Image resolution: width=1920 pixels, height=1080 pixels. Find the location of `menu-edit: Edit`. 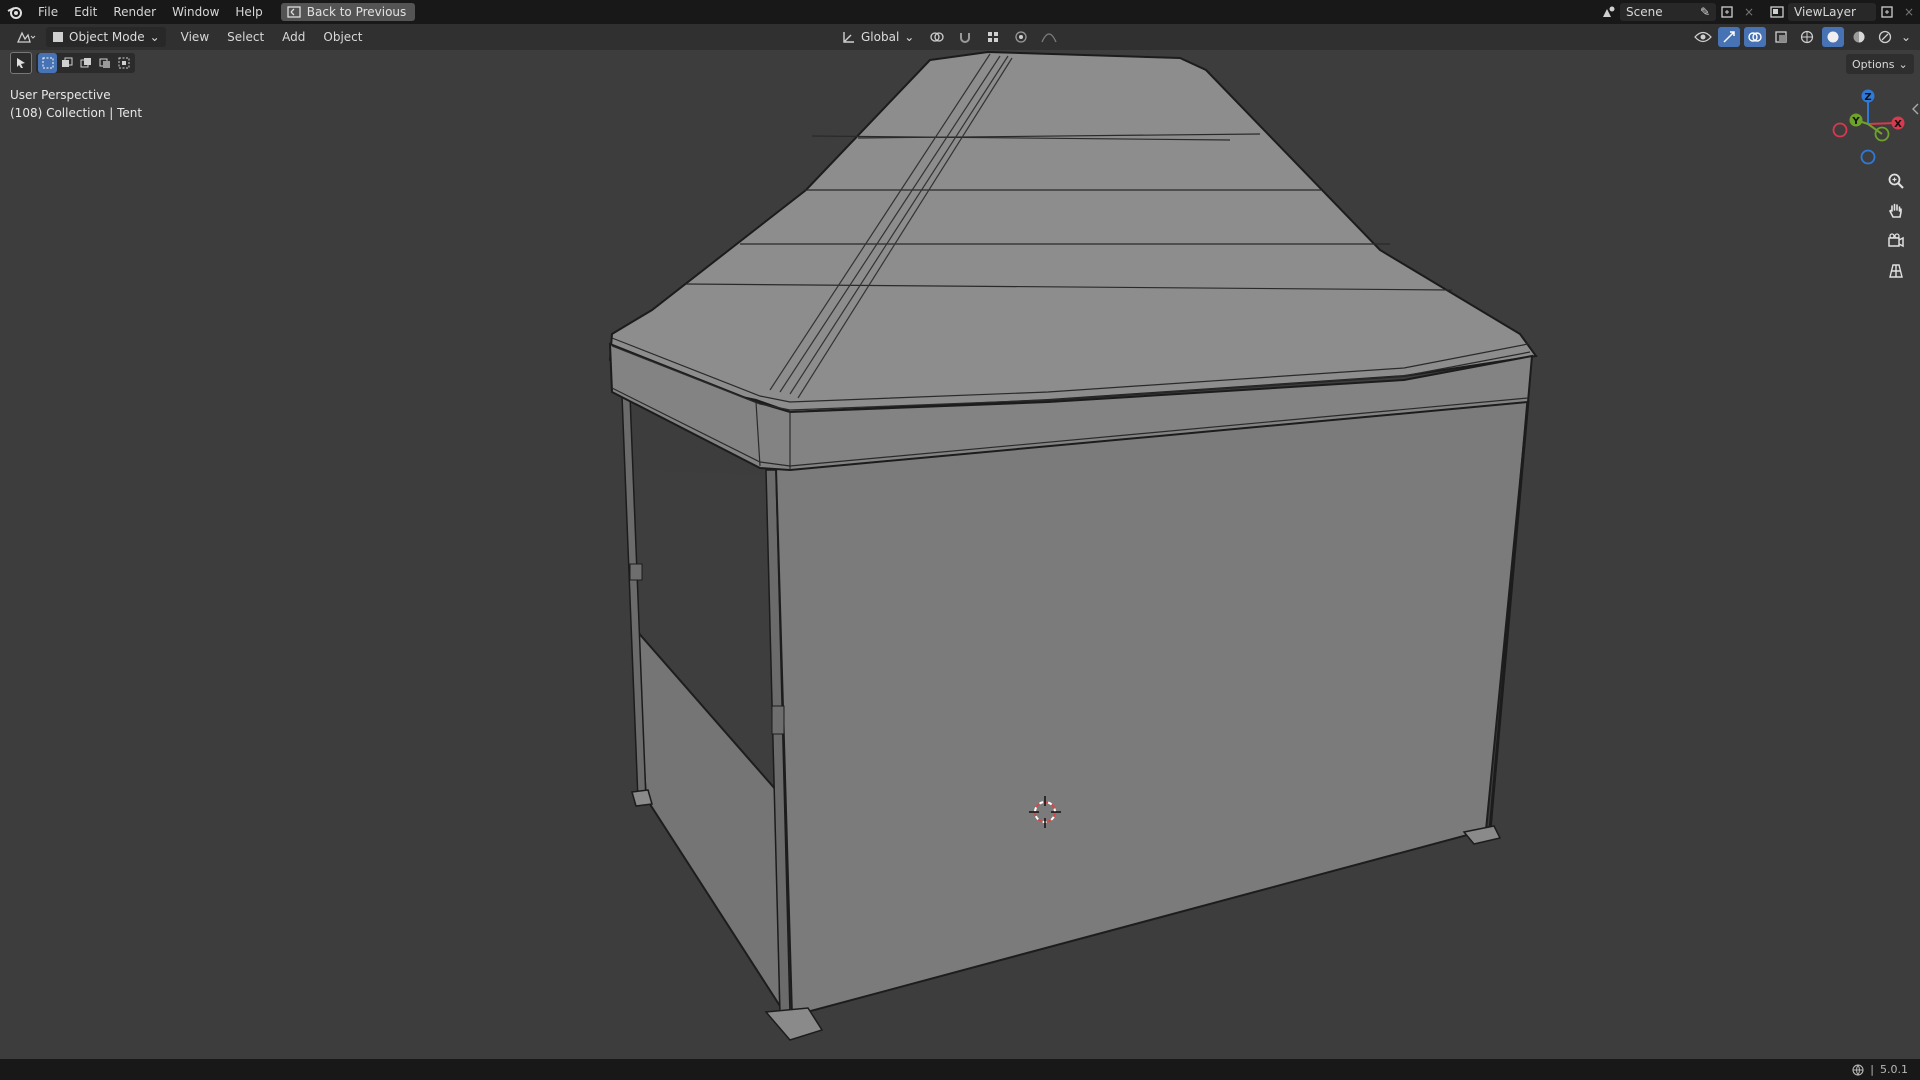

menu-edit: Edit is located at coordinates (85, 12).